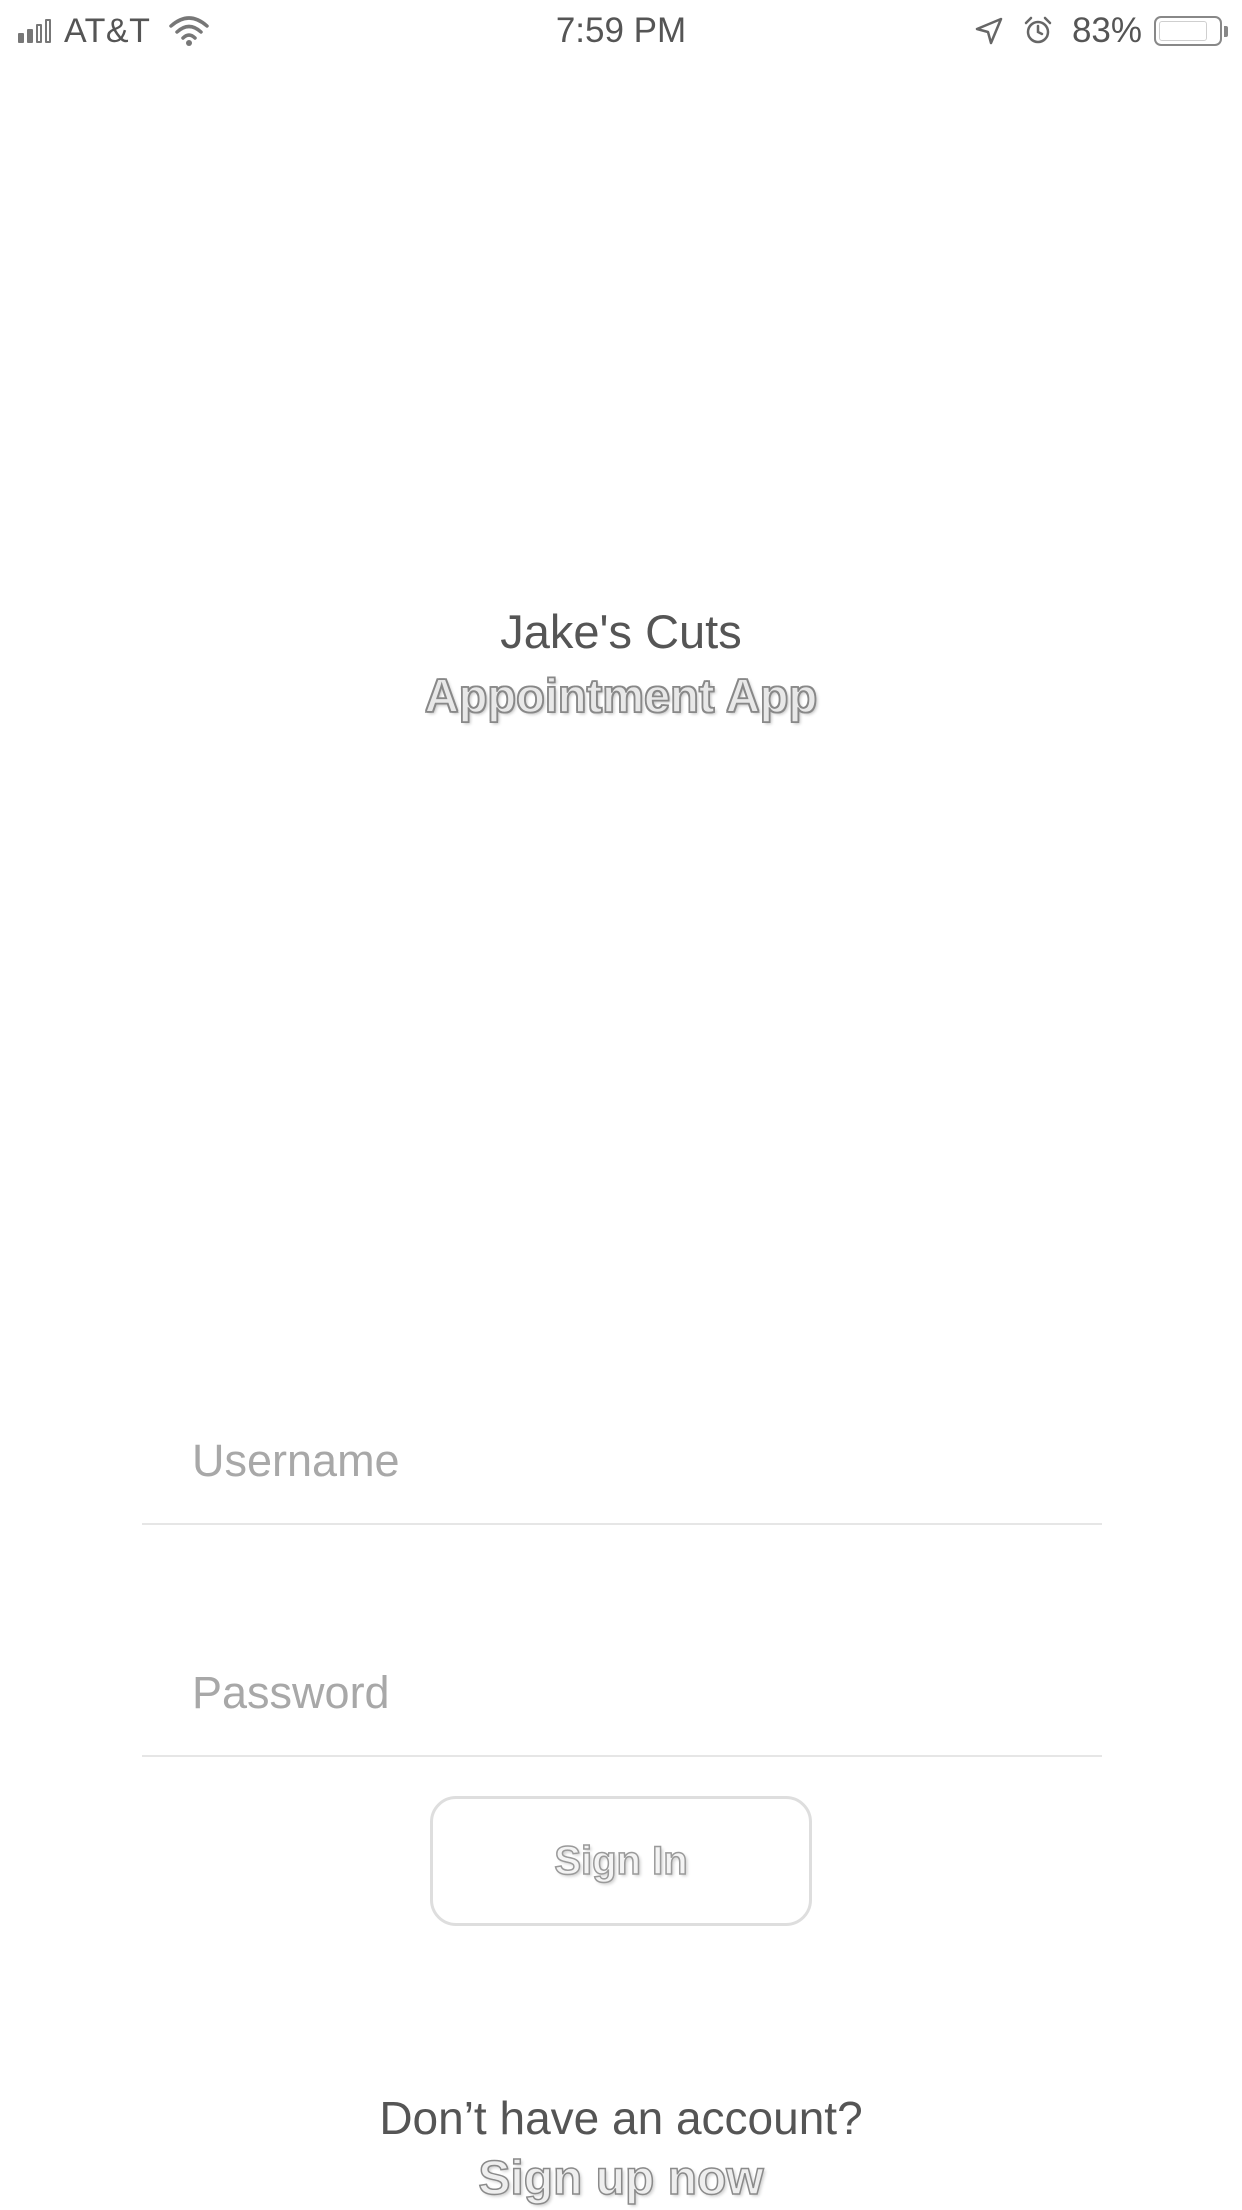  I want to click on status-bar: AT&T 7:59 PM 83%, so click(621, 30).